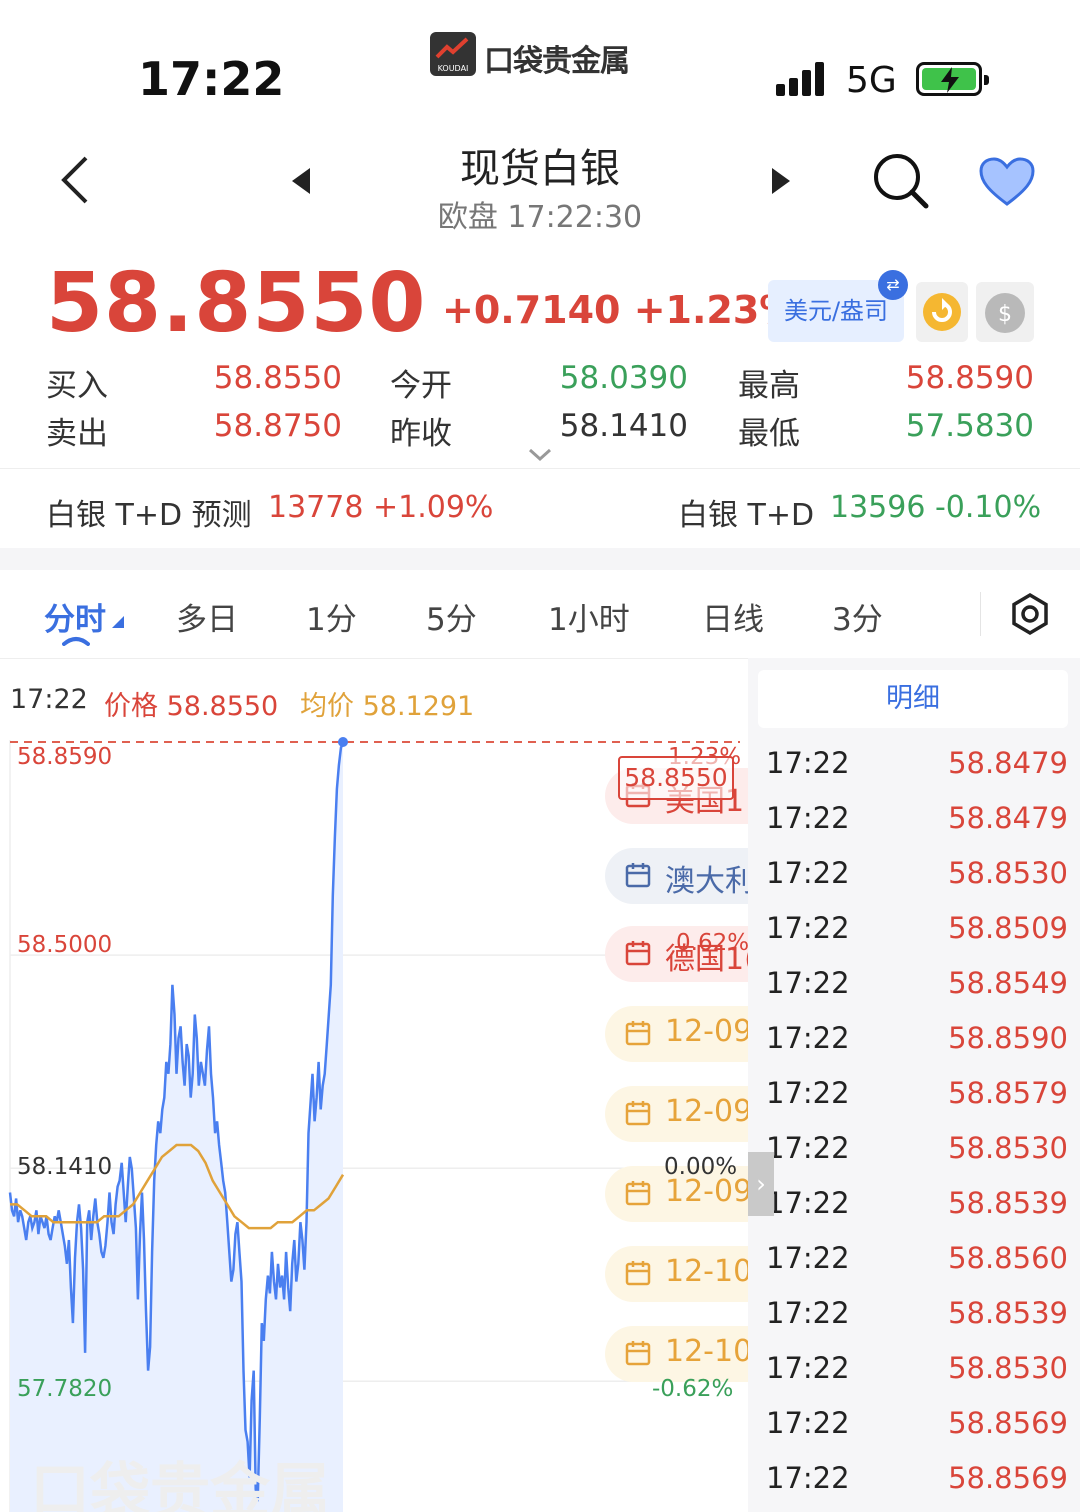 The height and width of the screenshot is (1512, 1080). I want to click on td-spot-label: 白银 T+D, so click(746, 512).